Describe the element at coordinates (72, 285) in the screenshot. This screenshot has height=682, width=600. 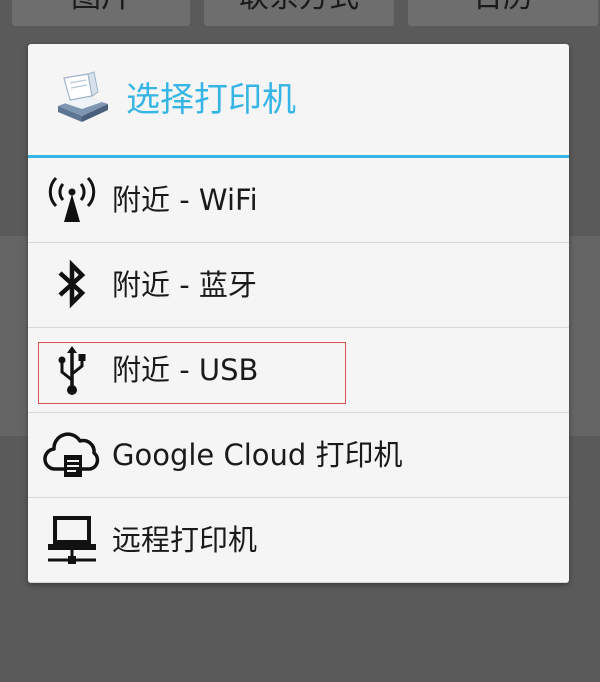
I see `bluetooth-icon` at that location.